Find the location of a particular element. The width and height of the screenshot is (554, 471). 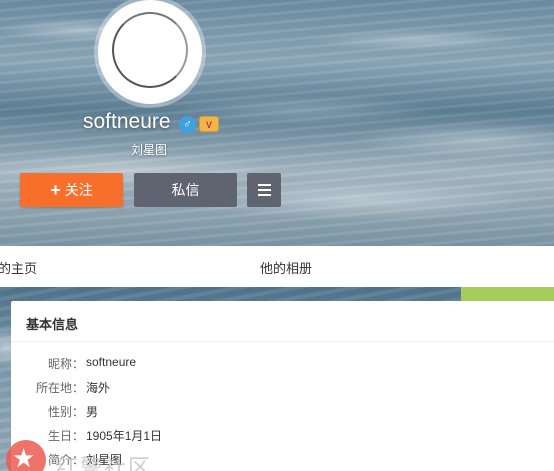

profile-tabs: 的主页 他的相册 is located at coordinates (277, 266).